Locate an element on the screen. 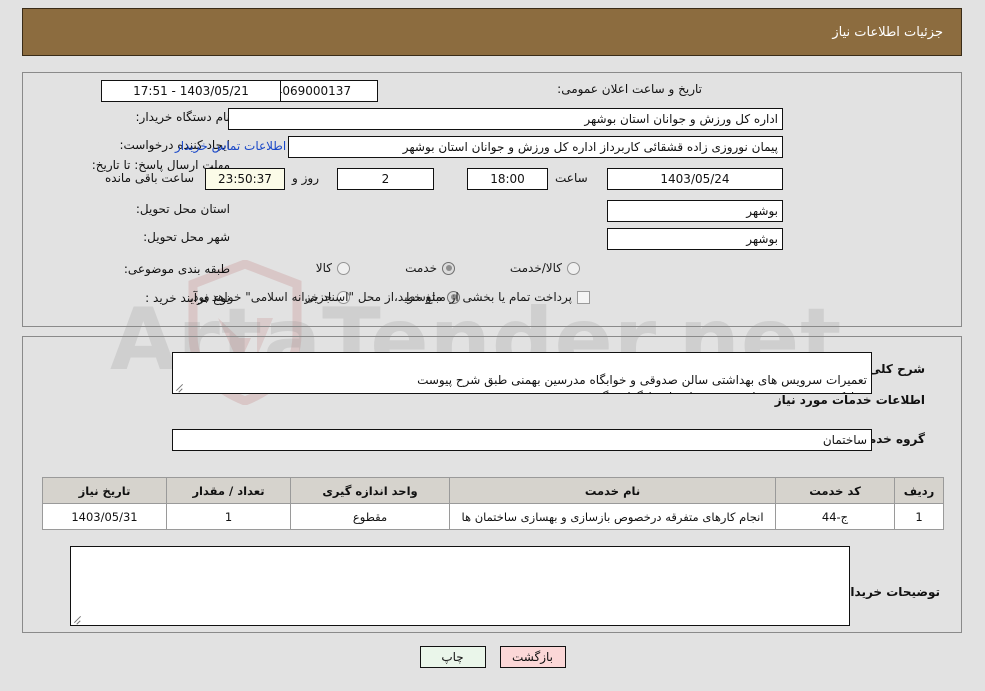 Image resolution: width=985 pixels, height=691 pixels. category-label: طبقه بندی موضوعی: is located at coordinates (176, 269).